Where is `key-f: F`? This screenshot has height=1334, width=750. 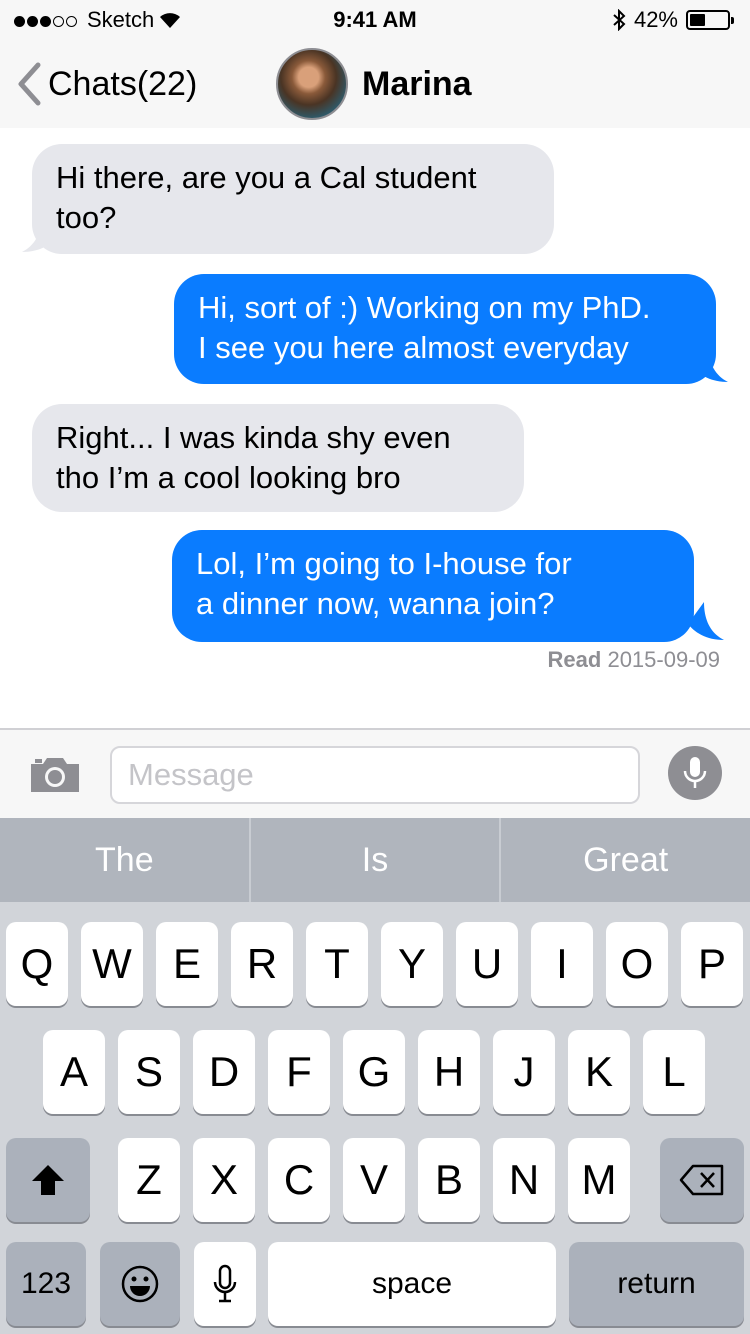 key-f: F is located at coordinates (299, 1072).